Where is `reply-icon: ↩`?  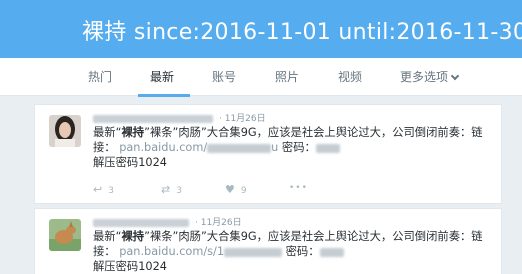
reply-icon: ↩ is located at coordinates (98, 189).